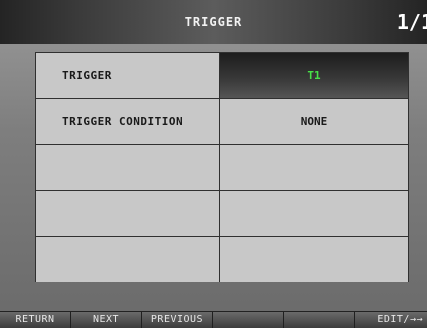 This screenshot has height=328, width=427. I want to click on table-row: TRIGGER CONDITION NONE, so click(222, 122).